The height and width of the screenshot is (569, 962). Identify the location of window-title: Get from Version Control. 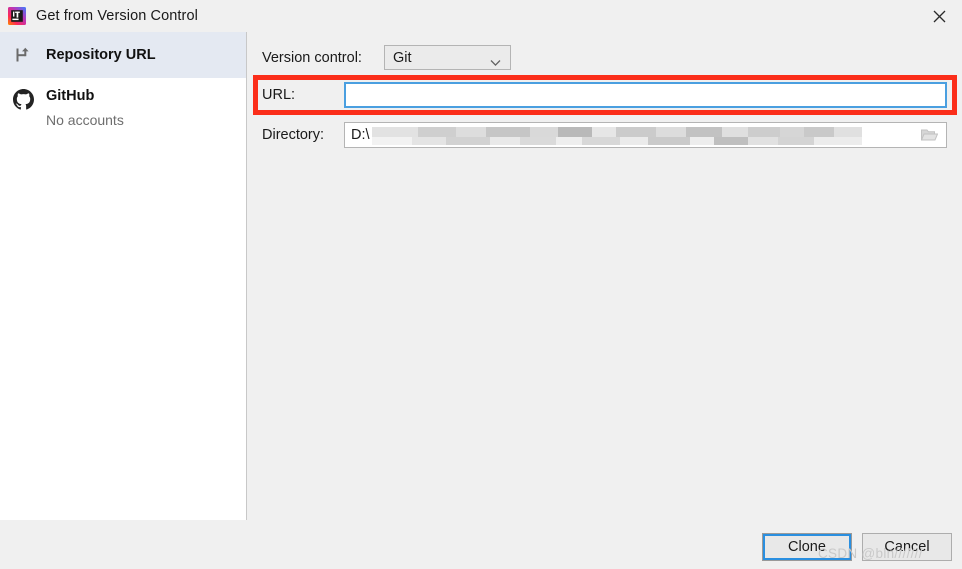
(117, 16).